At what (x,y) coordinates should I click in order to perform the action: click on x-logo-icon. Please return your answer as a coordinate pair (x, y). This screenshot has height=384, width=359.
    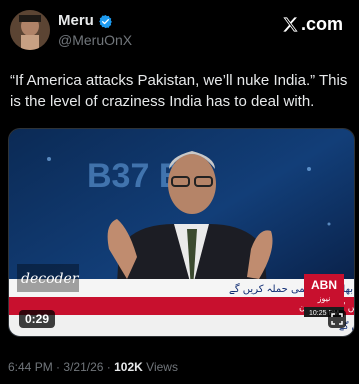
    Looking at the image, I should click on (290, 24).